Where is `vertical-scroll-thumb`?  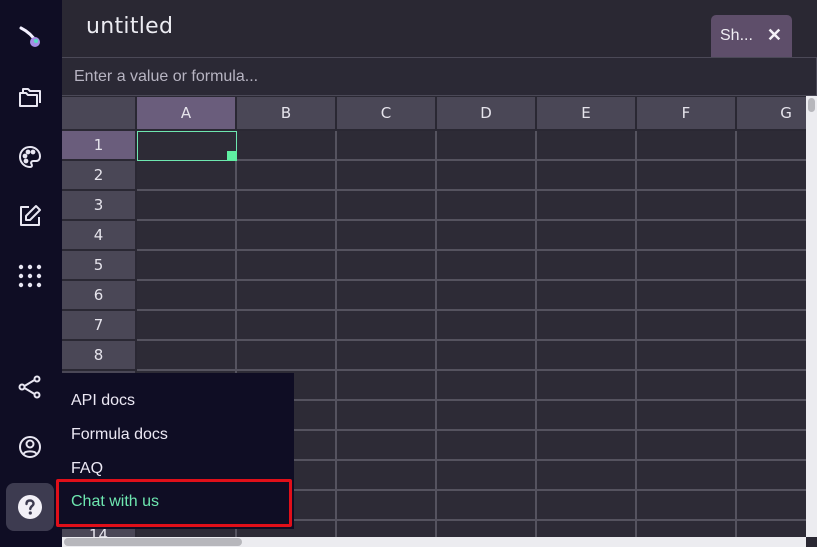
vertical-scroll-thumb is located at coordinates (811, 105).